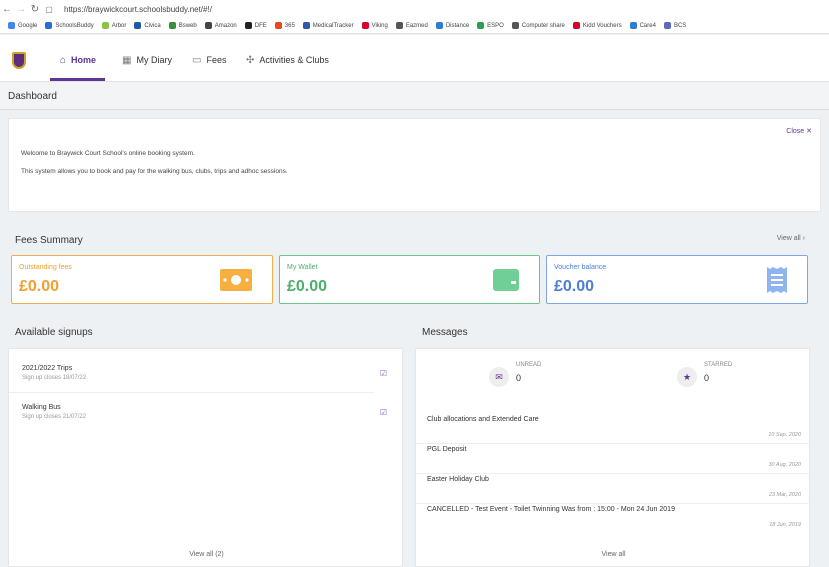 The height and width of the screenshot is (567, 829). What do you see at coordinates (216, 60) in the screenshot?
I see `nav-fees-label: Fees` at bounding box center [216, 60].